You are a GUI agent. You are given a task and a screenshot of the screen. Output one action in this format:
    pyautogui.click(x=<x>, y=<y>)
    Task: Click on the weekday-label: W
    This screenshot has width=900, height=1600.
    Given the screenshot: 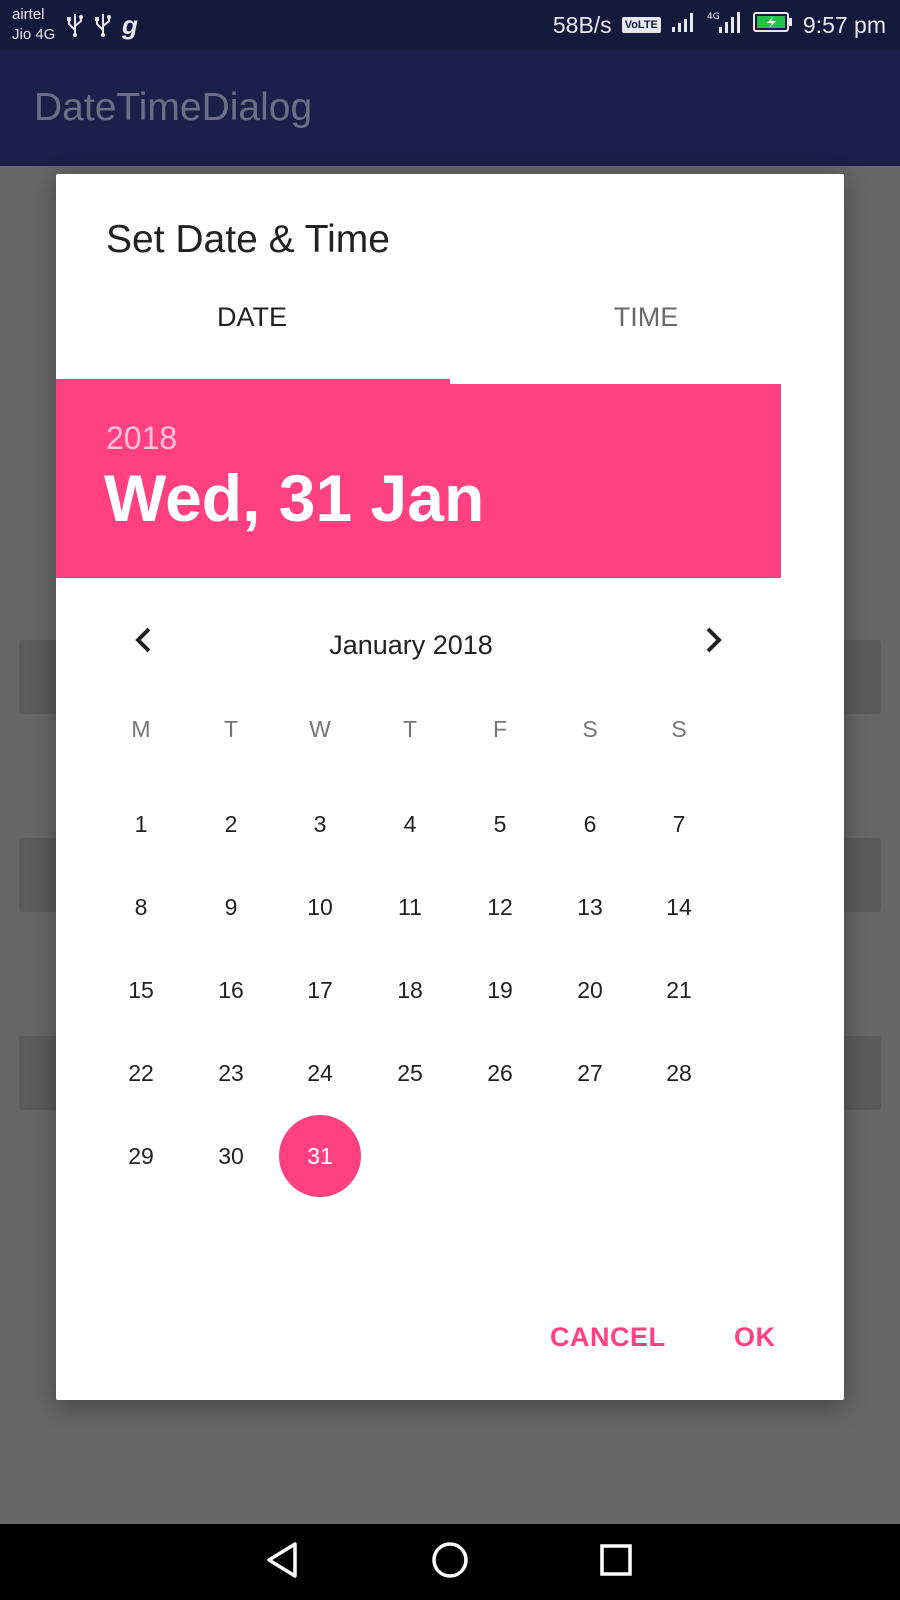 What is the action you would take?
    pyautogui.click(x=320, y=729)
    